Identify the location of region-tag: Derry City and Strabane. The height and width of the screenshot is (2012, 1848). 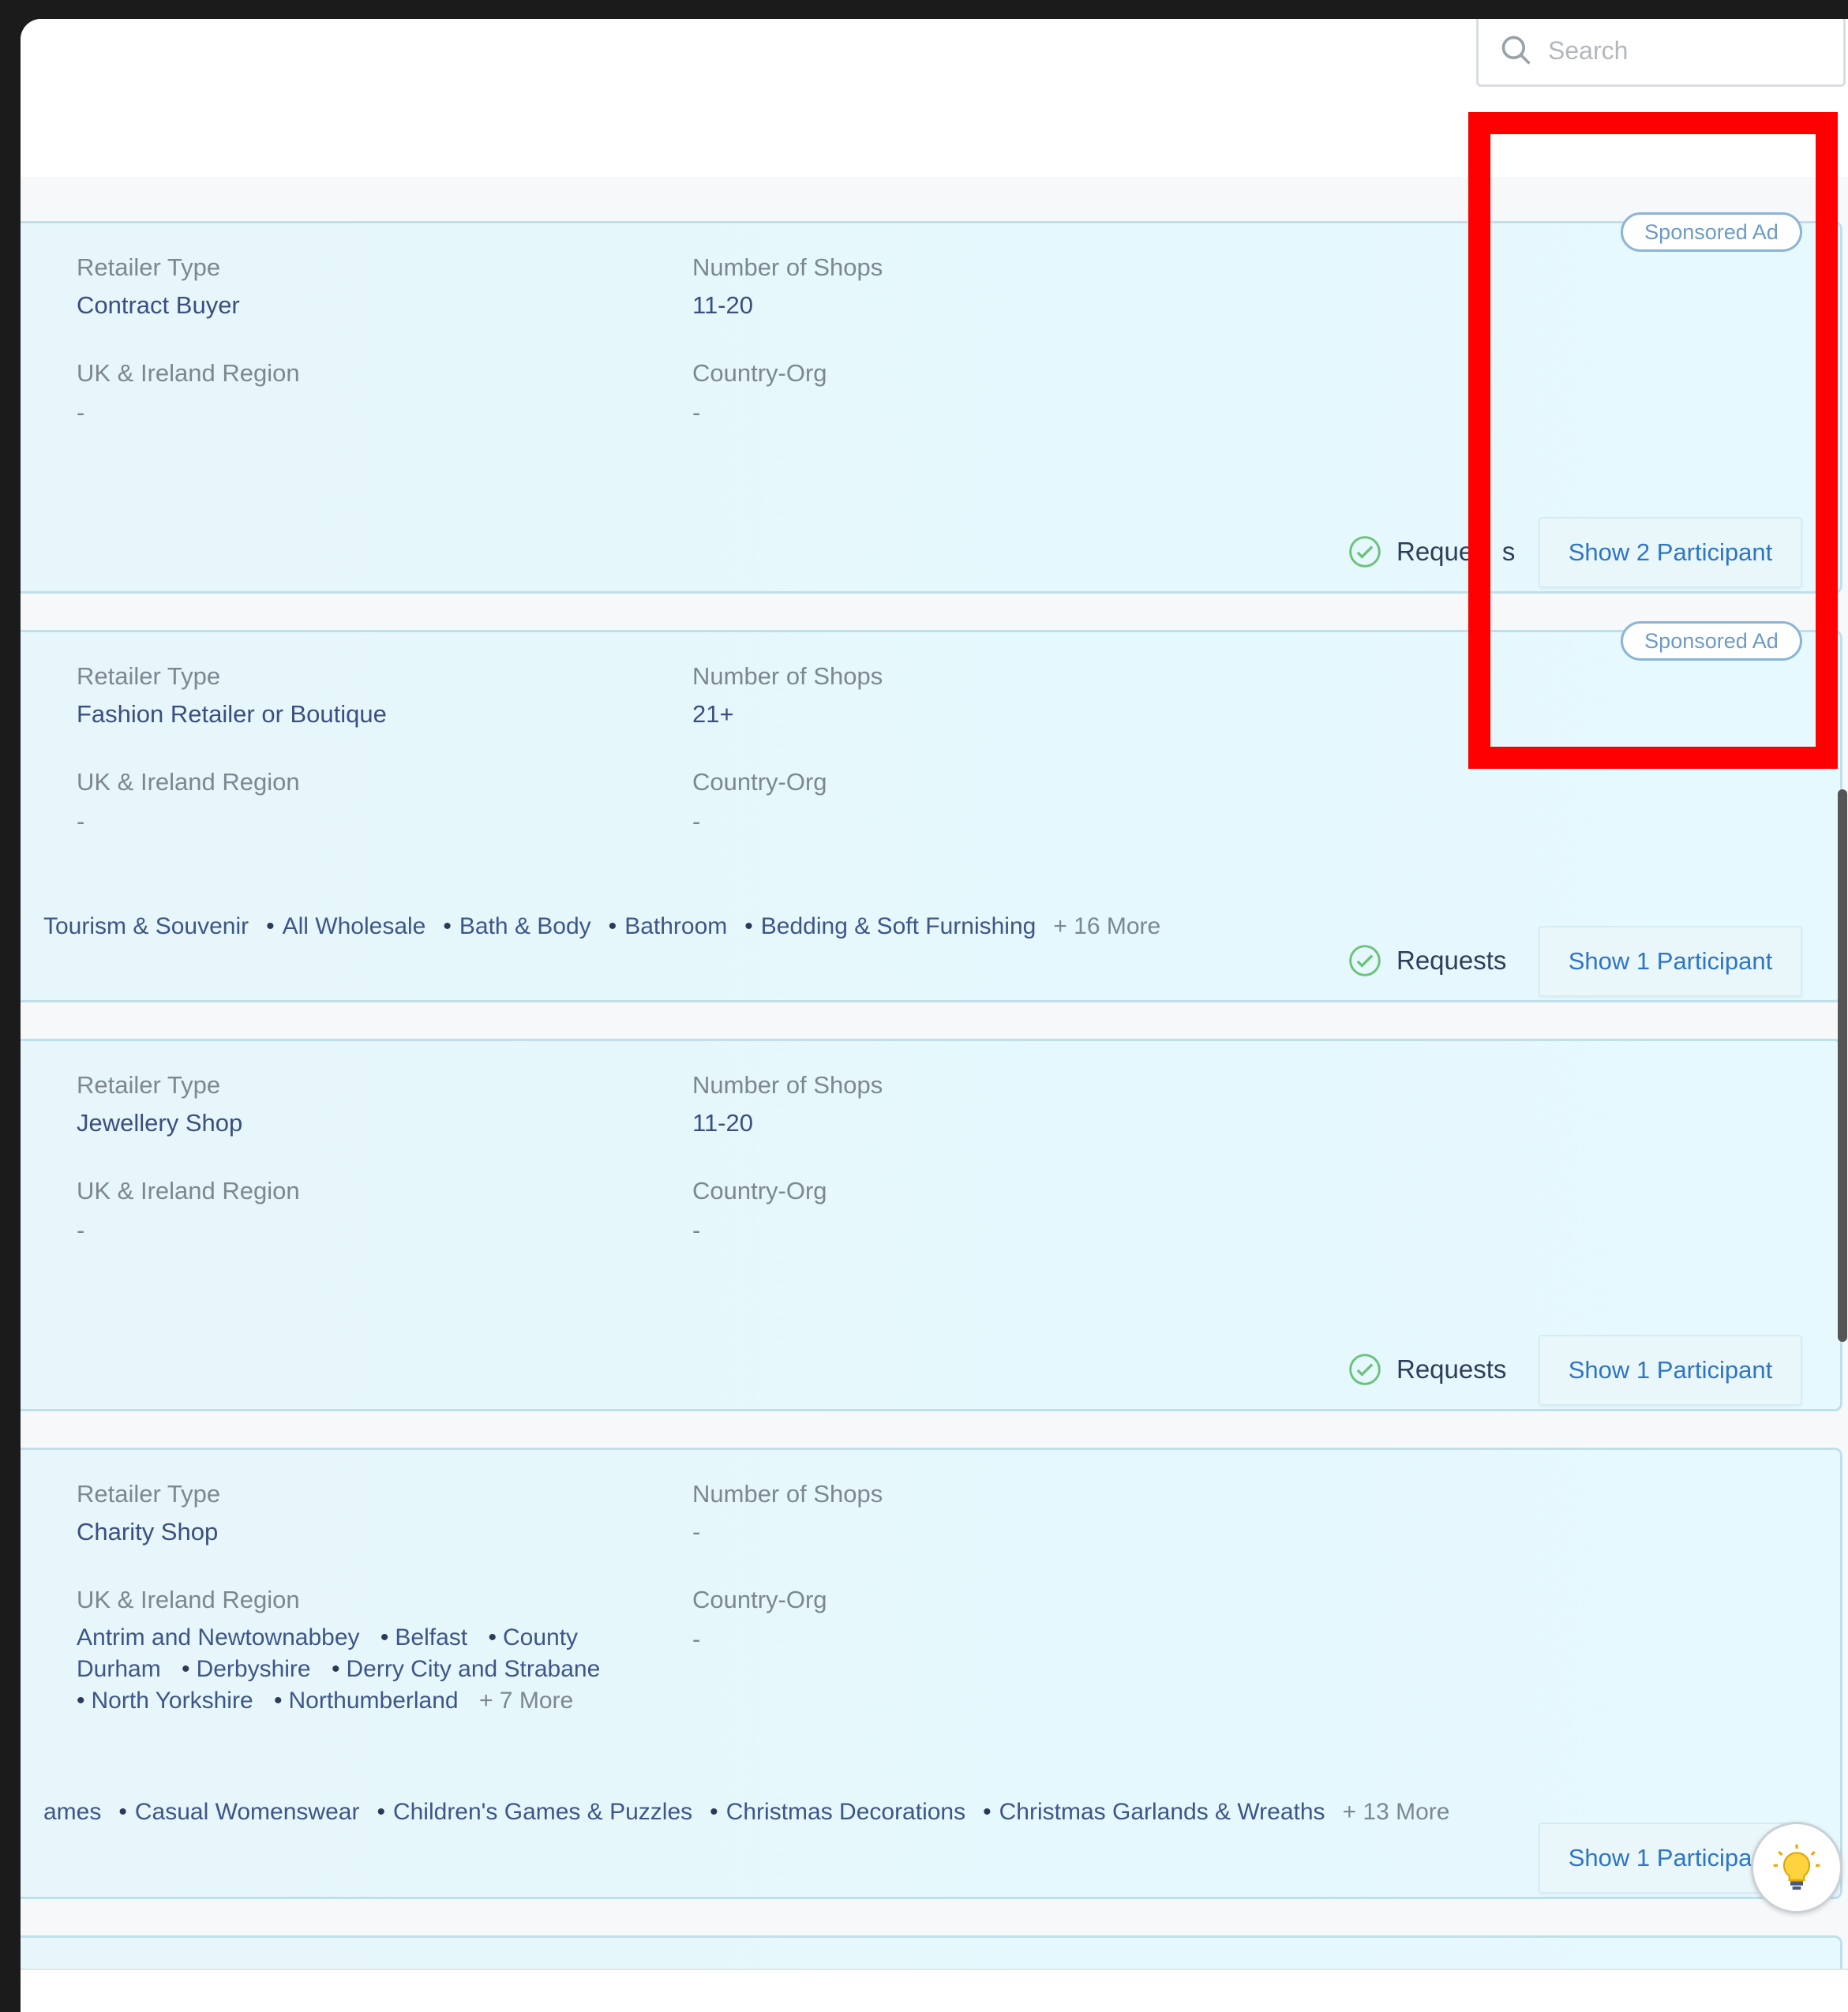
(466, 1669).